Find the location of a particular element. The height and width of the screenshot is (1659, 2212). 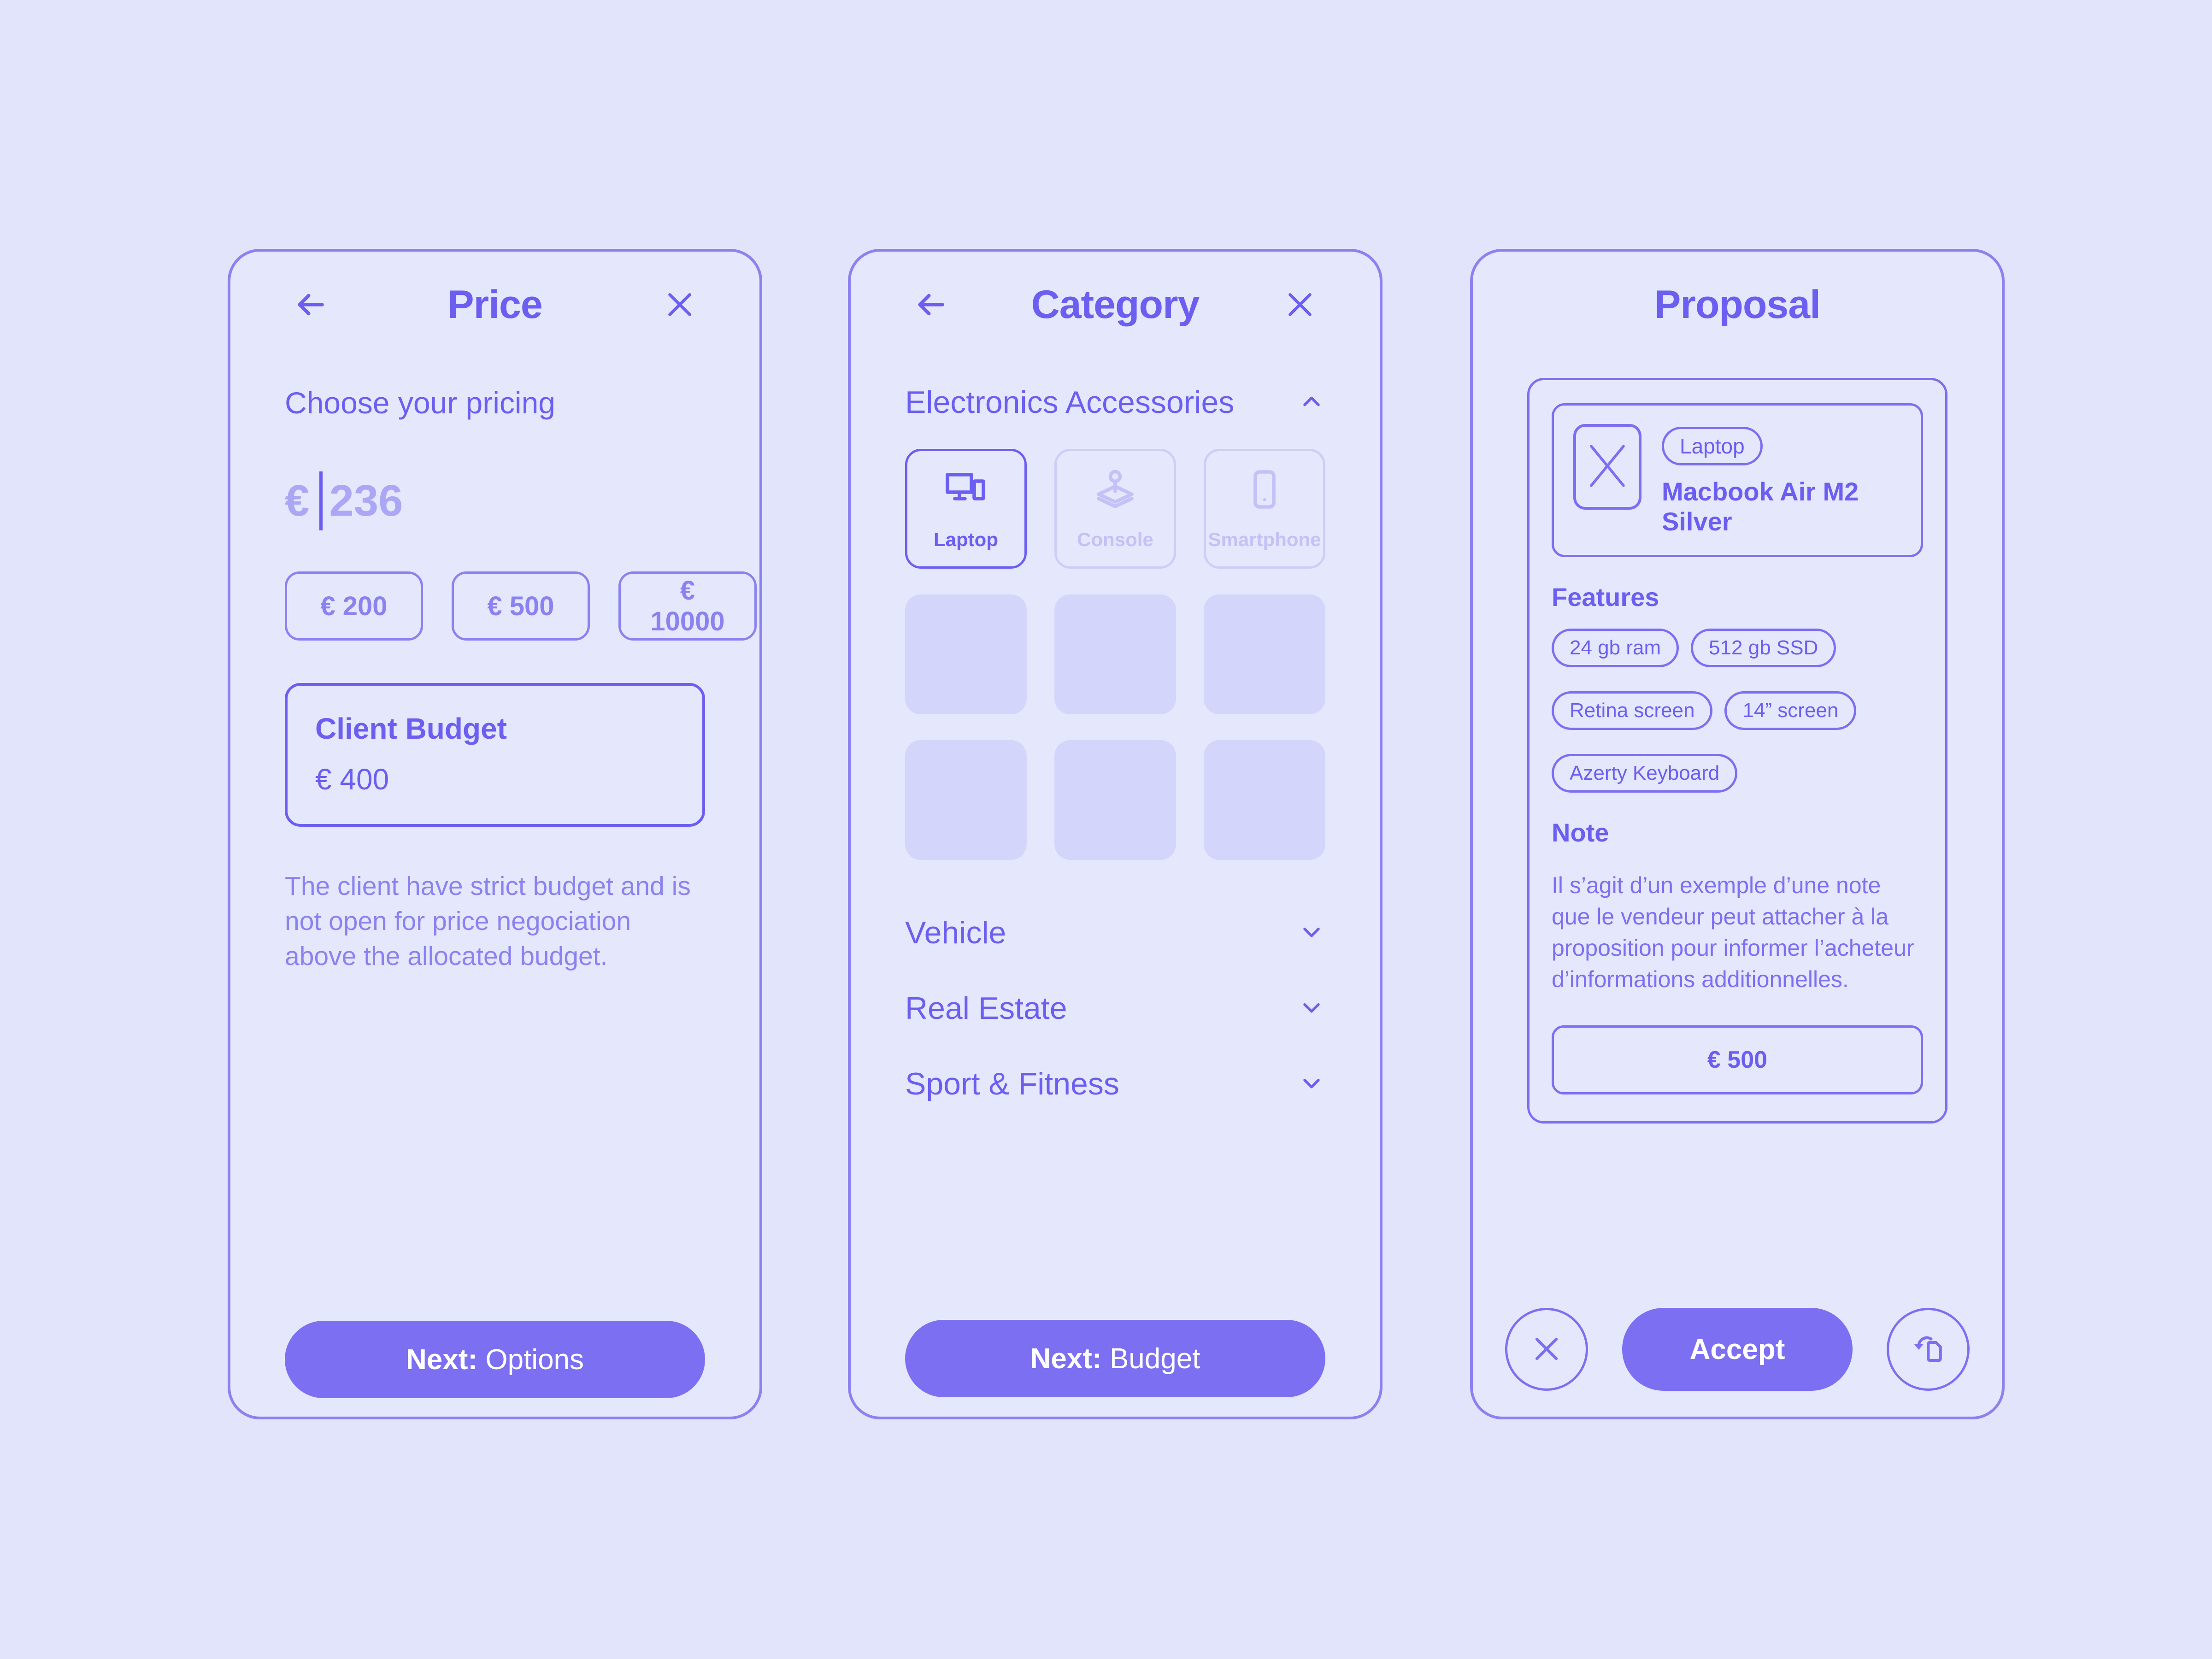

client-budget-label: Client Budget is located at coordinates (411, 728).